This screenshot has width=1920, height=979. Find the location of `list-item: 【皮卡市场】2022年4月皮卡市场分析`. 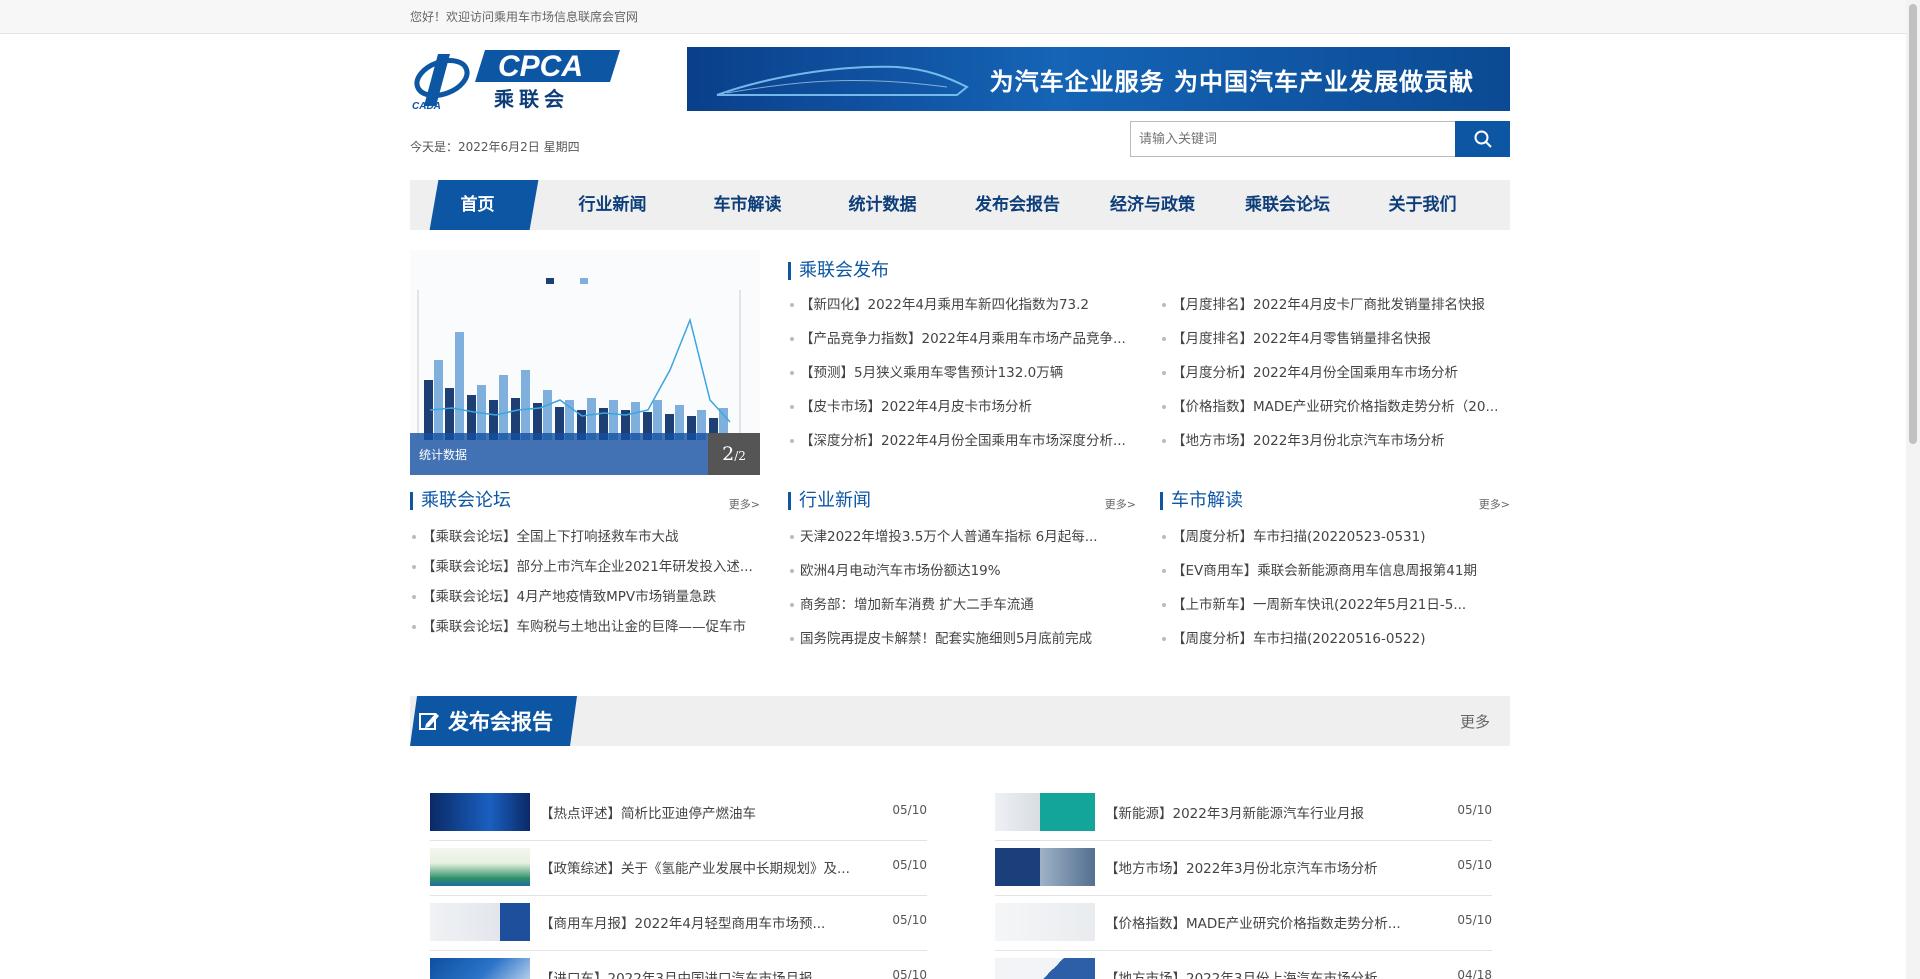

list-item: 【皮卡市场】2022年4月皮卡市场分析 is located at coordinates (968, 407).